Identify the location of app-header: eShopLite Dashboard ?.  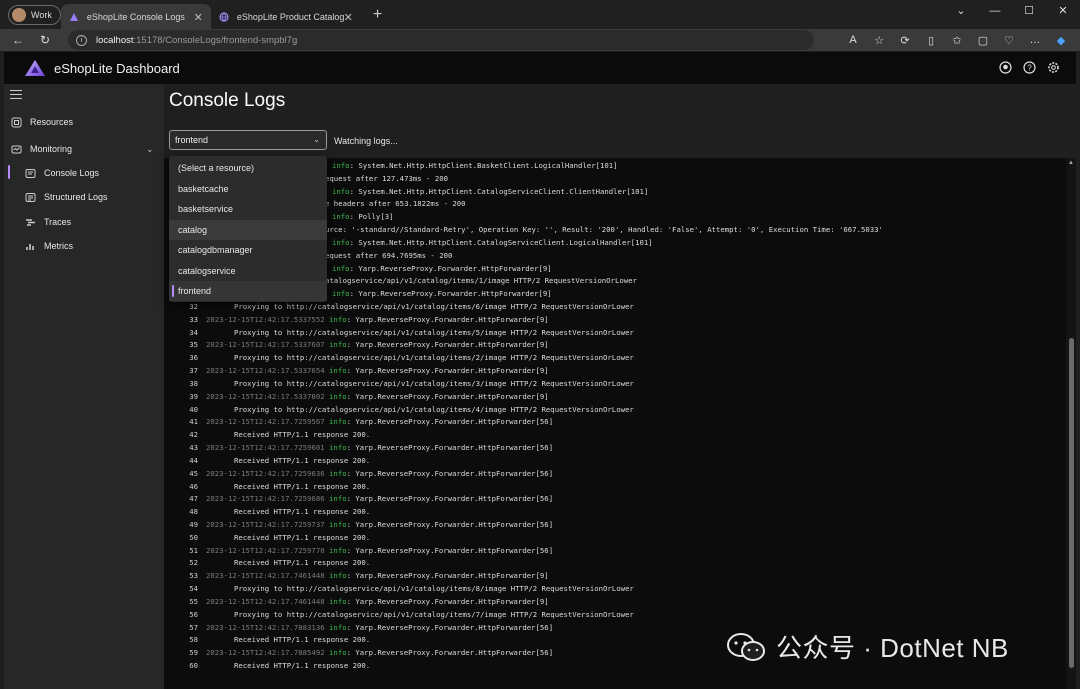
(540, 68).